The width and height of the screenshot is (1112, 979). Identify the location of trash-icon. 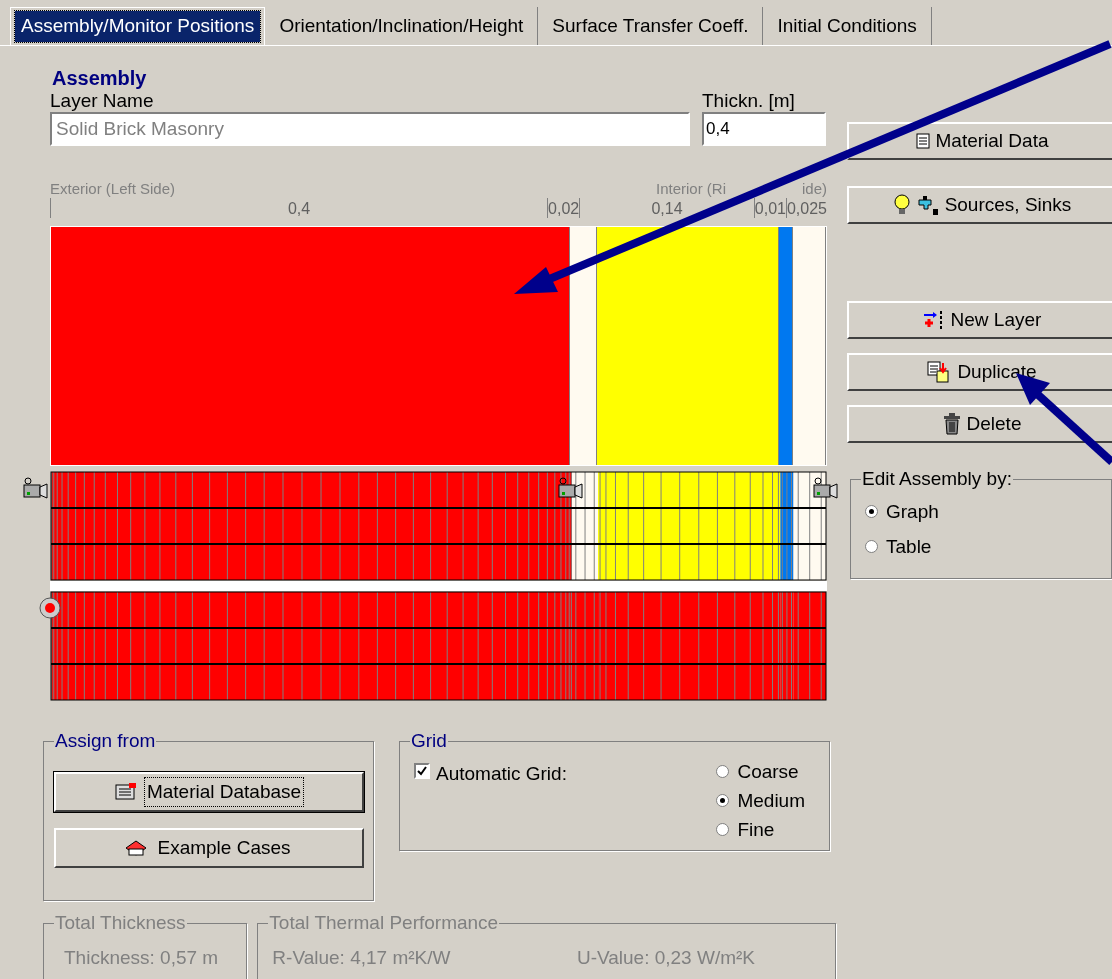
(951, 424).